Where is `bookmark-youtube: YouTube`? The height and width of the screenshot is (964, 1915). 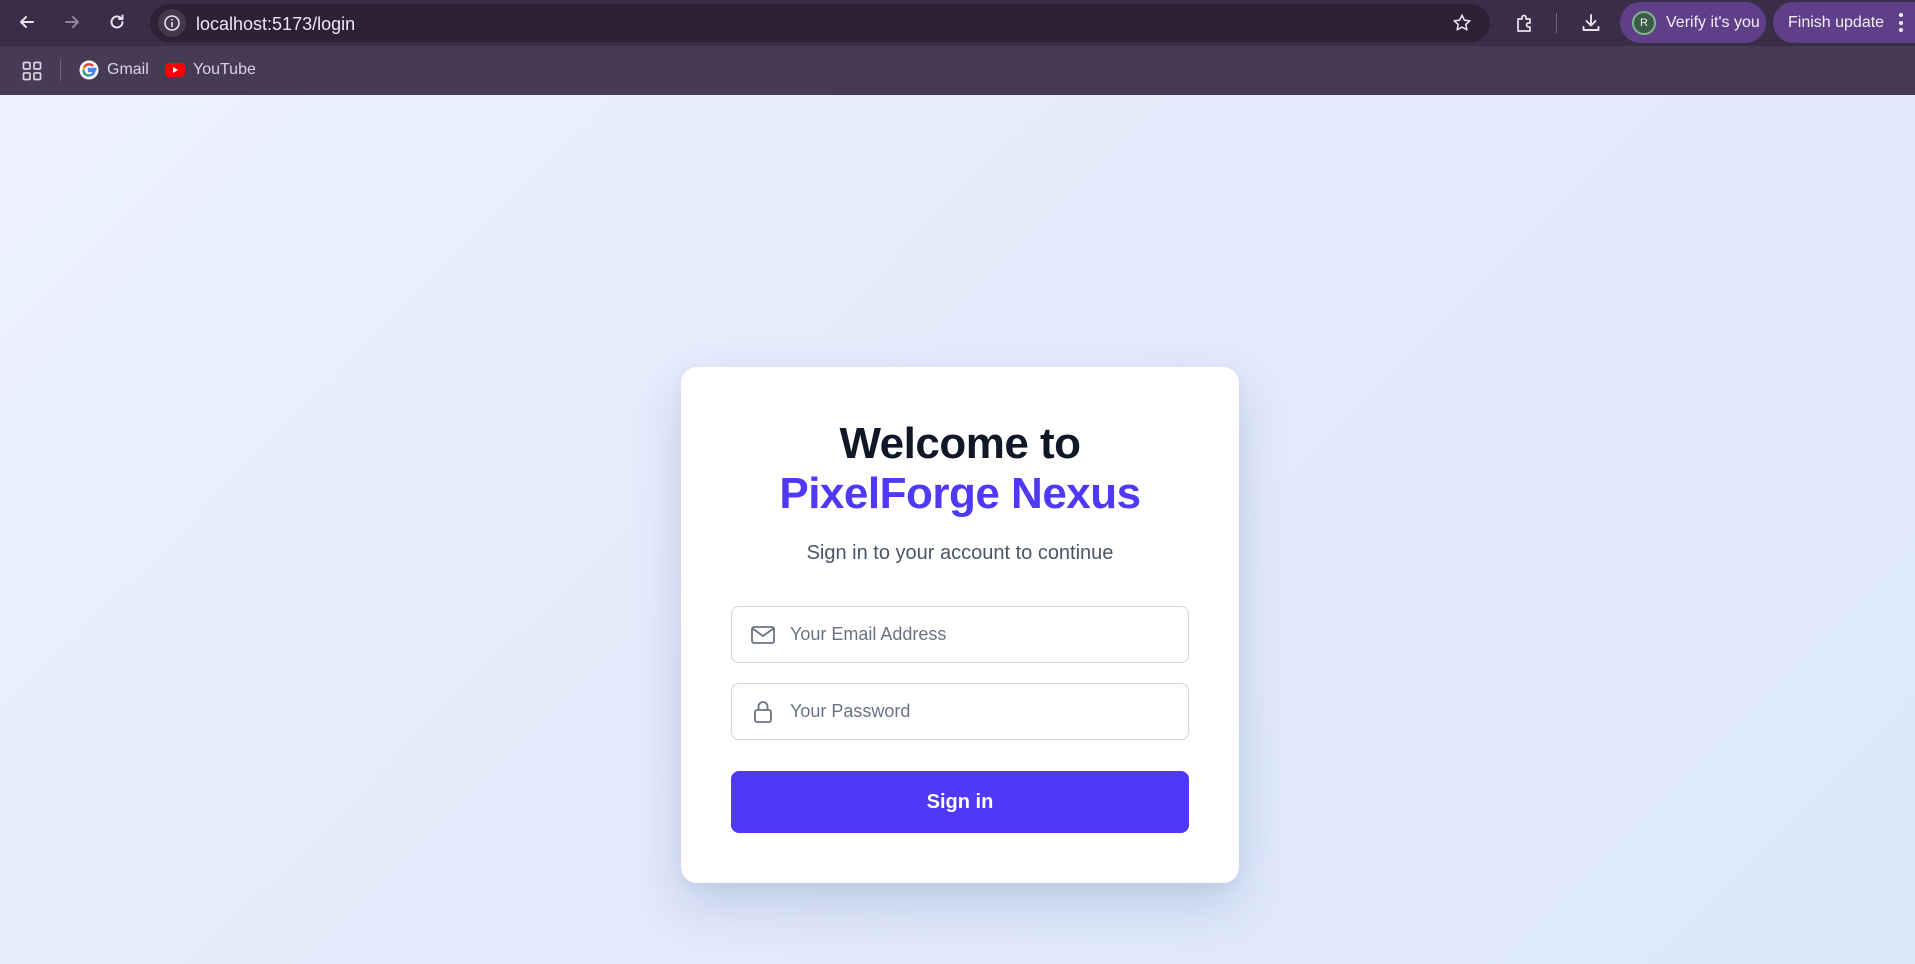
bookmark-youtube: YouTube is located at coordinates (210, 70).